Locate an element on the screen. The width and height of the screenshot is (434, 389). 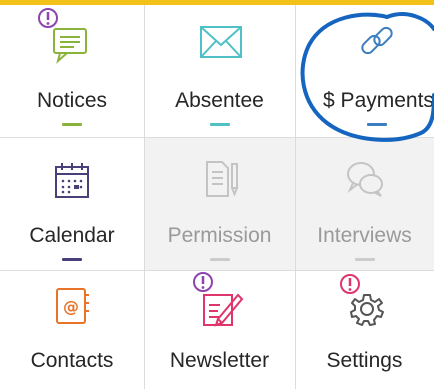
tile-permission-underline is located at coordinates (219, 259).